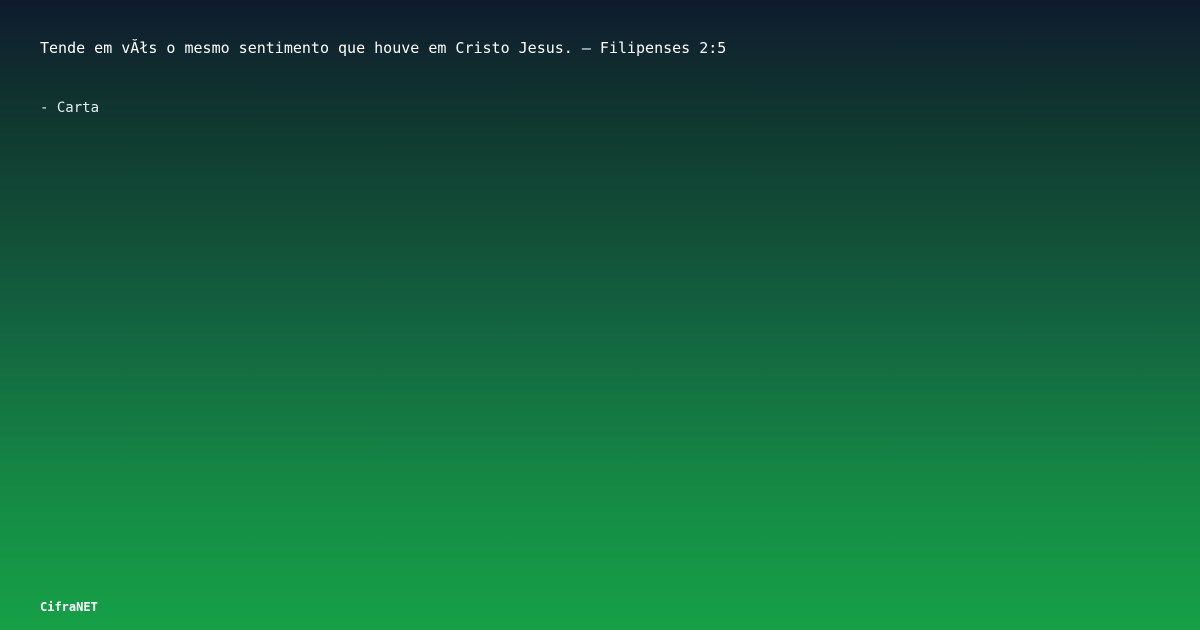 The width and height of the screenshot is (1200, 630). What do you see at coordinates (69, 607) in the screenshot?
I see `brand-logo-text: CifraNET` at bounding box center [69, 607].